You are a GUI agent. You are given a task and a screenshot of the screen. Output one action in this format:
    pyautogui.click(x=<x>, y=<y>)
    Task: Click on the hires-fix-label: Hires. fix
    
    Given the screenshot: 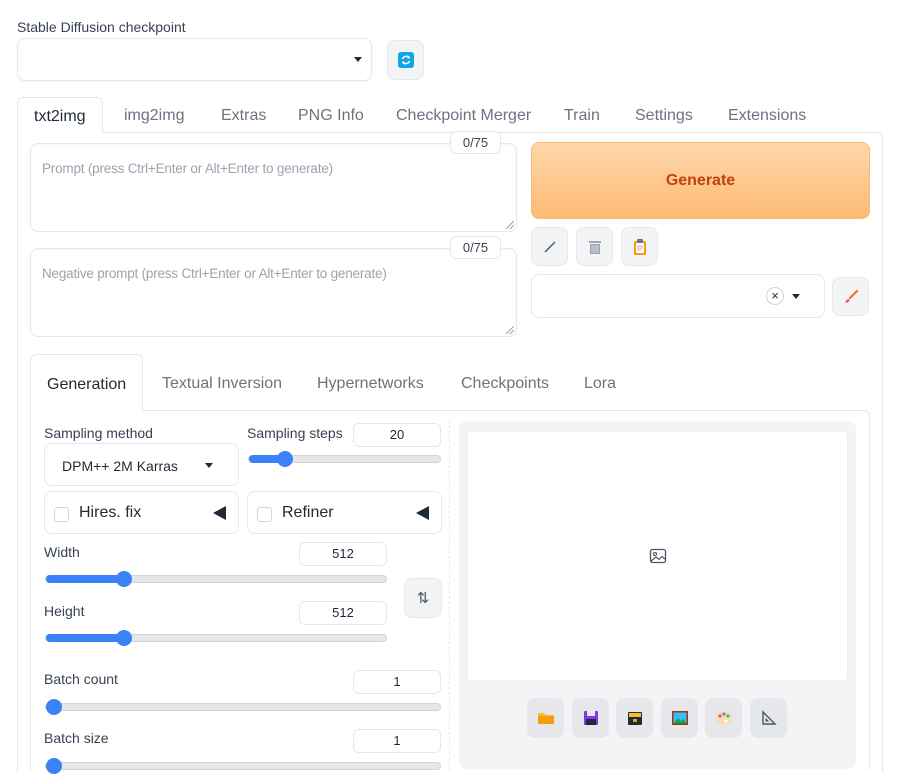 What is the action you would take?
    pyautogui.click(x=110, y=512)
    